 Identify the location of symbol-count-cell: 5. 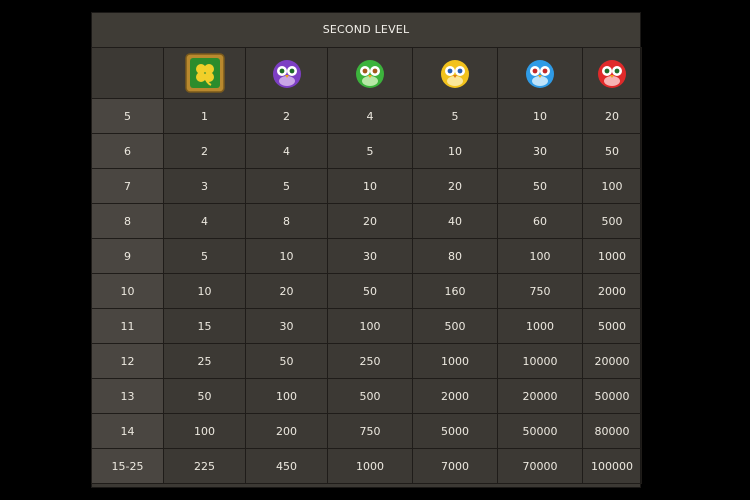
(127, 116).